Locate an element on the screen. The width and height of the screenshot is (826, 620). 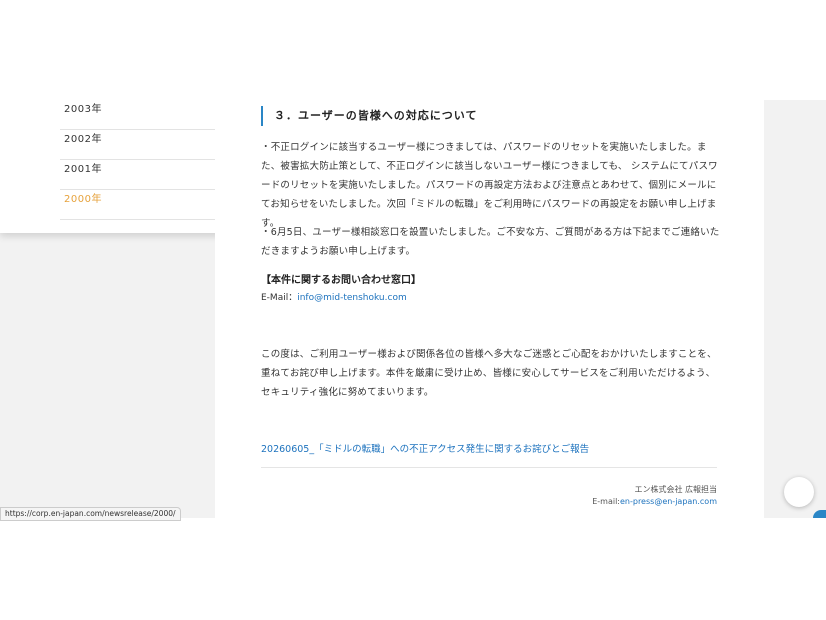
corner-accent is located at coordinates (819, 514).